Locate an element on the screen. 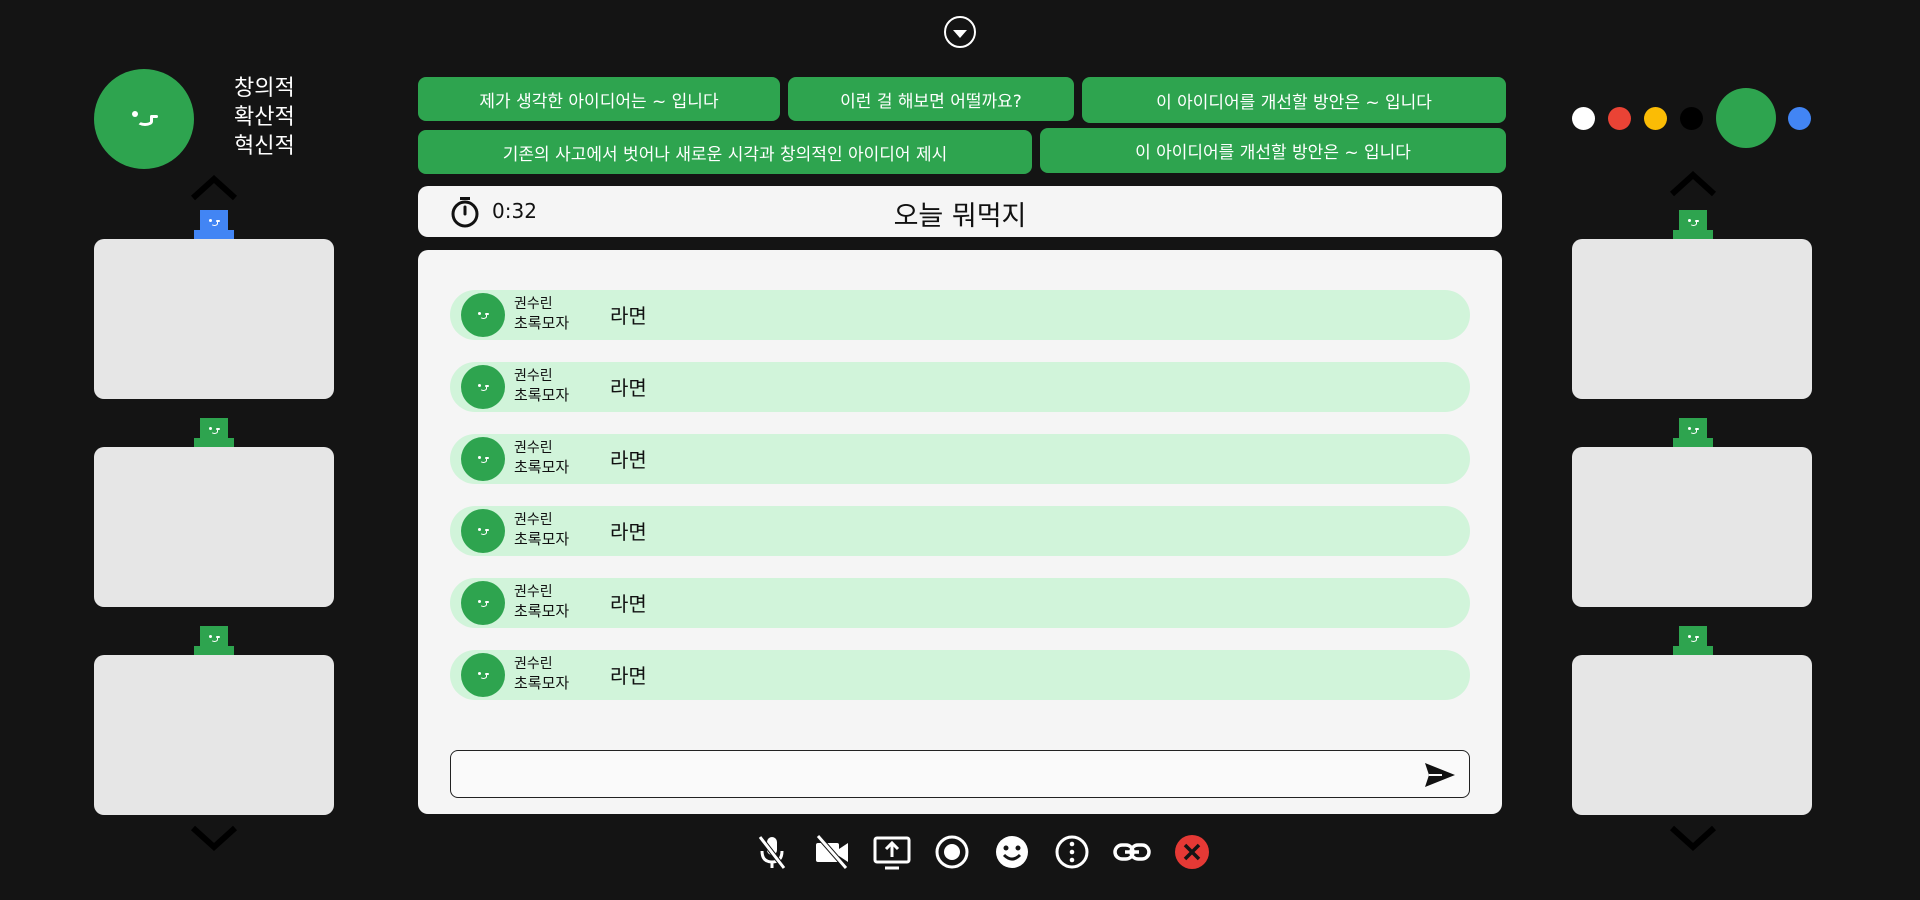 This screenshot has width=1920, height=900. more-options-icon is located at coordinates (1072, 852).